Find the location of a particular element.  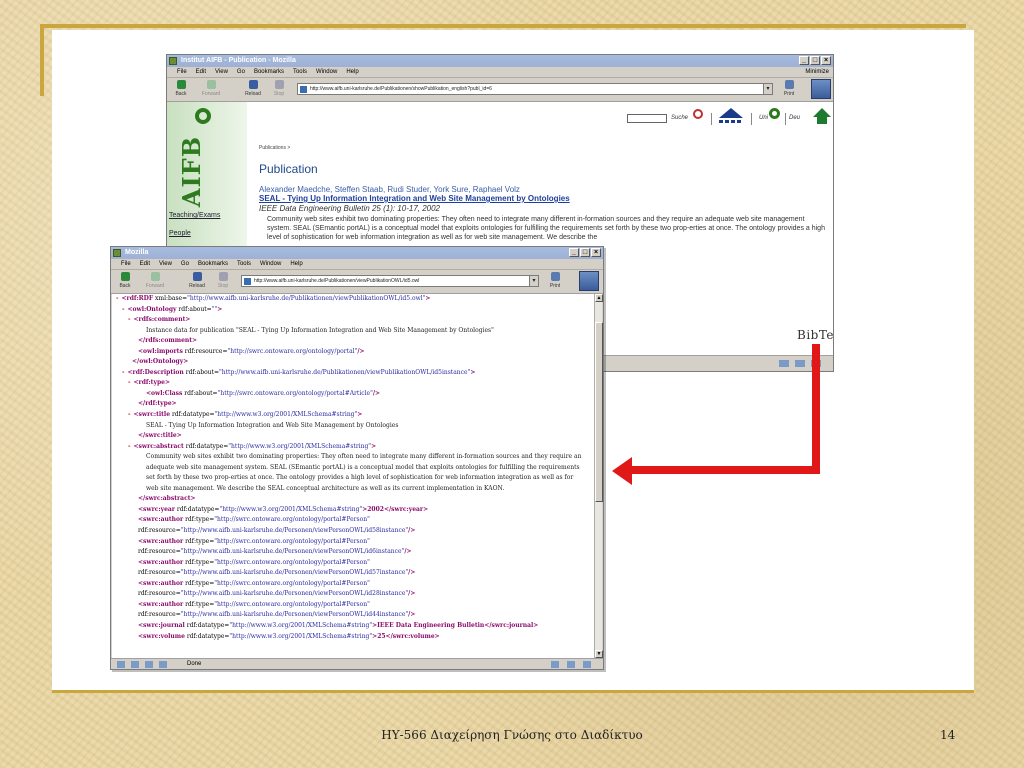

connection-icon is located at coordinates (555, 664).